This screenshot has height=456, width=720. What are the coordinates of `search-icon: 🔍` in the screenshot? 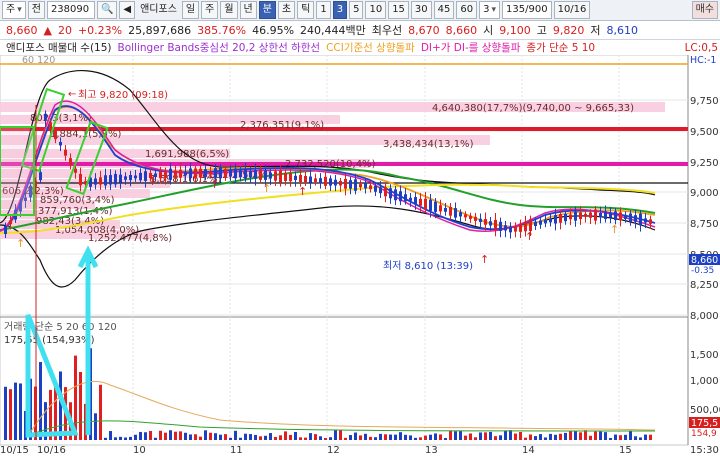 It's located at (107, 10).